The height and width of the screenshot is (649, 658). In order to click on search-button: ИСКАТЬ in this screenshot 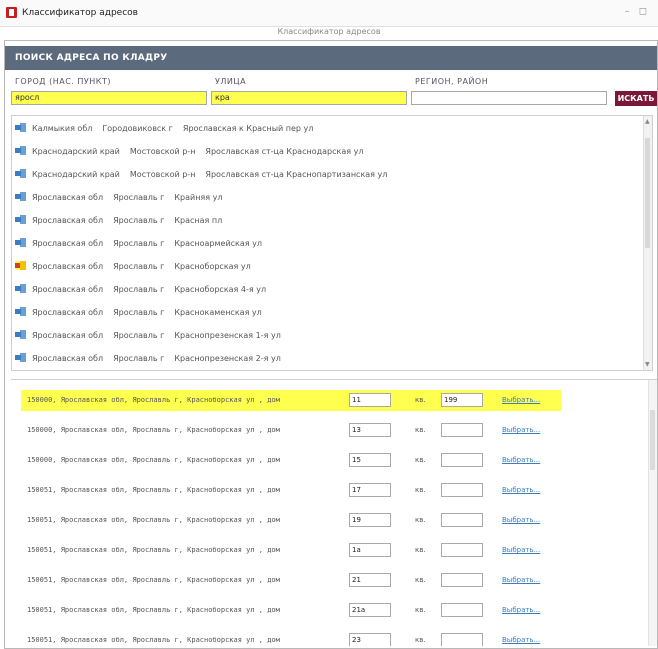, I will do `click(636, 98)`.